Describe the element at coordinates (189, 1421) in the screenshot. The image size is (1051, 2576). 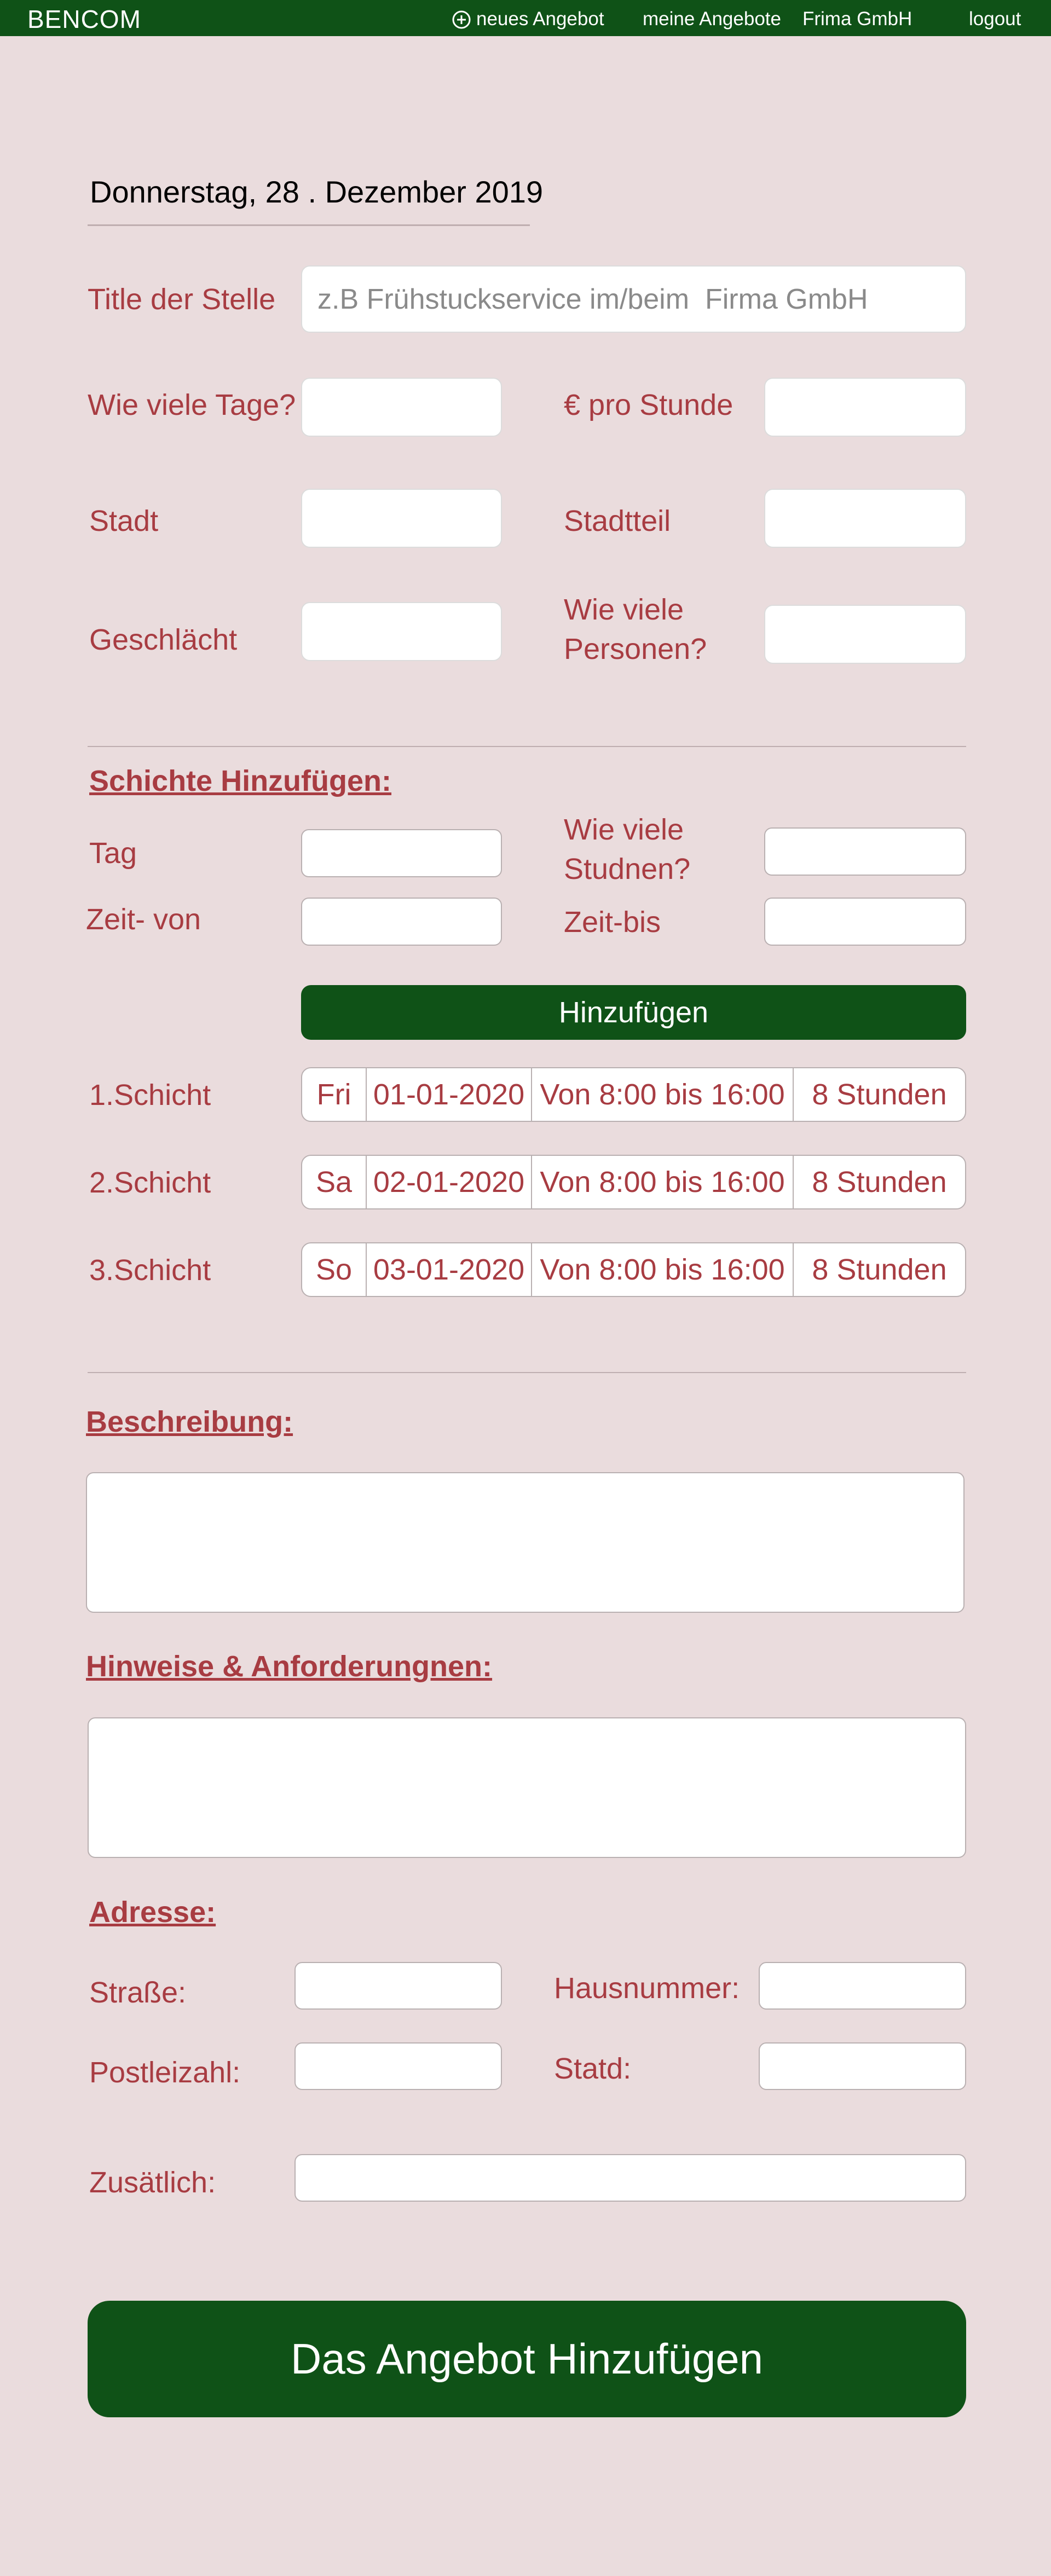
I see `description-section-title: Beschreibung:` at that location.